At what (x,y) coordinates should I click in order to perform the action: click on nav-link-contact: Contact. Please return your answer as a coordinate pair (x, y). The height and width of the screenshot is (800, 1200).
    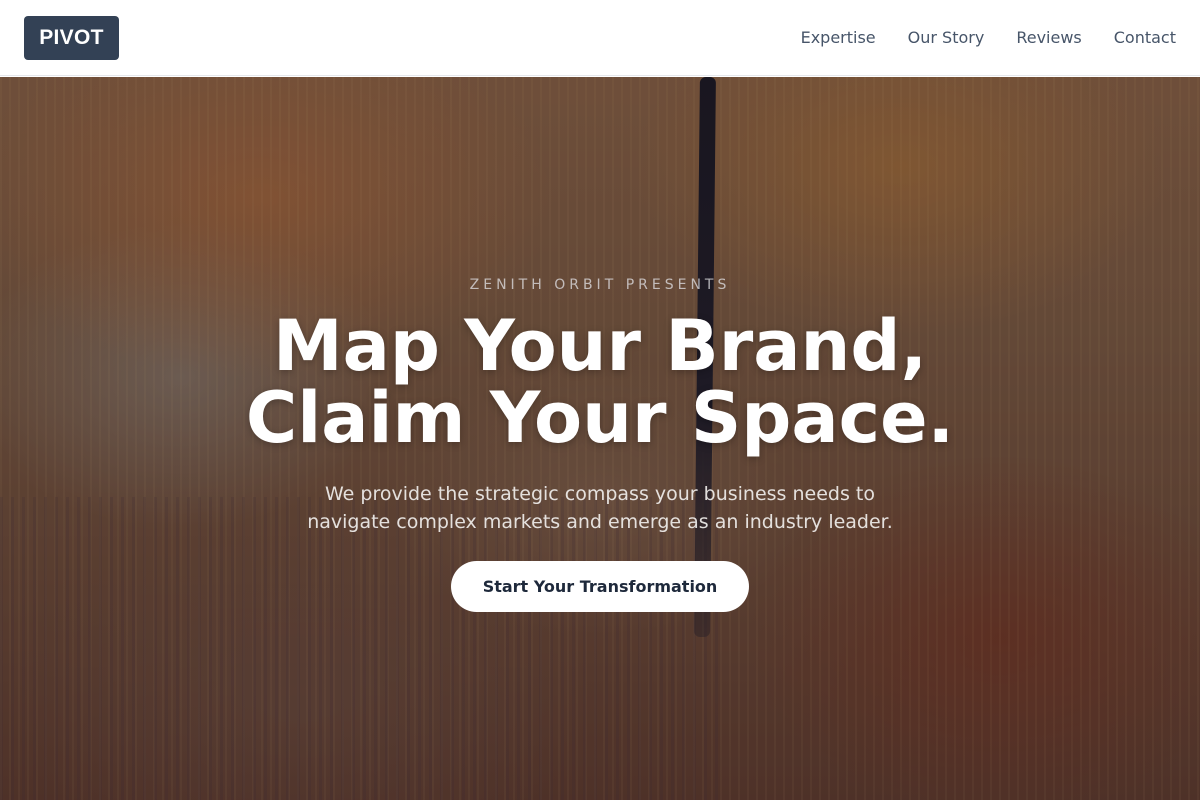
    Looking at the image, I should click on (1145, 37).